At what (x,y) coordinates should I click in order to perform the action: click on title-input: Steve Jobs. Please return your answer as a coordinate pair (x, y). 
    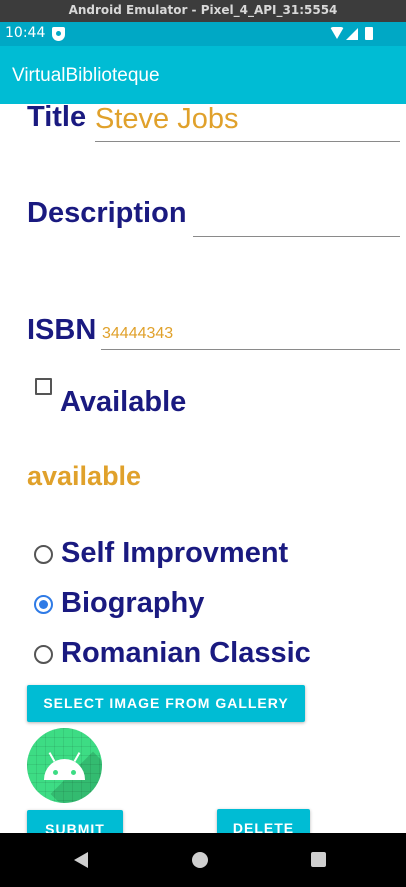
    Looking at the image, I should click on (247, 122).